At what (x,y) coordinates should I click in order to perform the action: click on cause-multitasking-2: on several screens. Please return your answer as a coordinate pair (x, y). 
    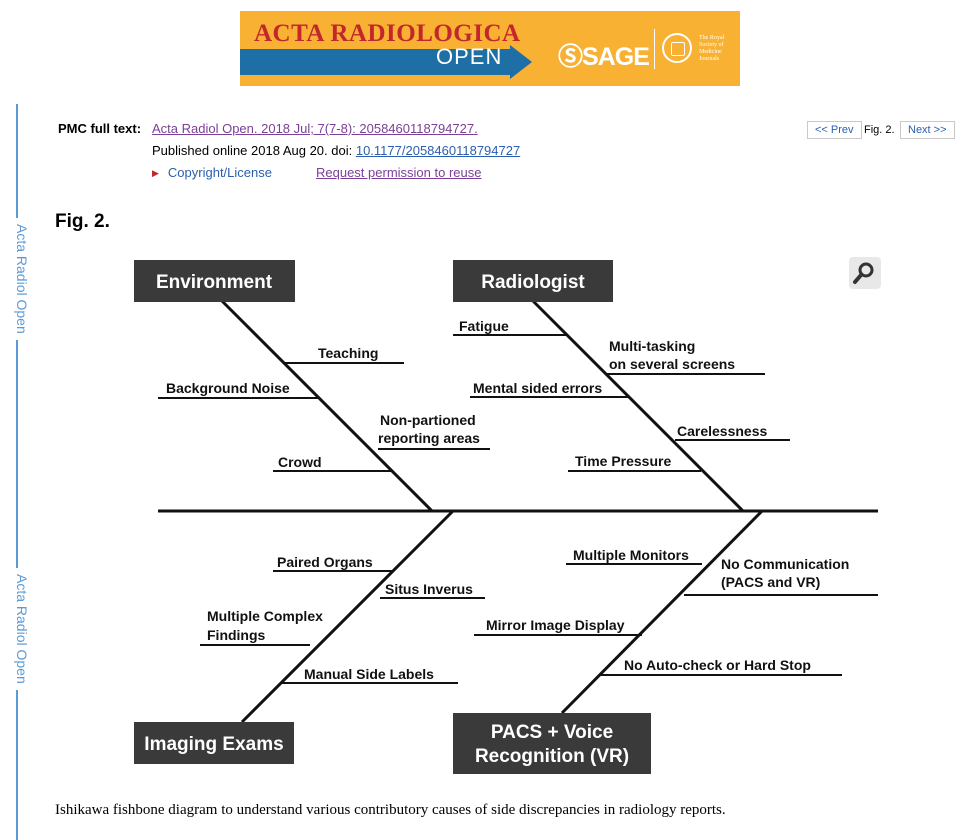
    Looking at the image, I should click on (672, 364).